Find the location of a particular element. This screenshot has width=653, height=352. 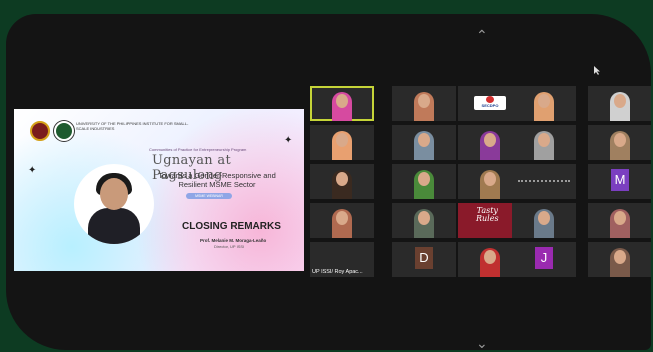

video-off-placeholder is located at coordinates (544, 182).